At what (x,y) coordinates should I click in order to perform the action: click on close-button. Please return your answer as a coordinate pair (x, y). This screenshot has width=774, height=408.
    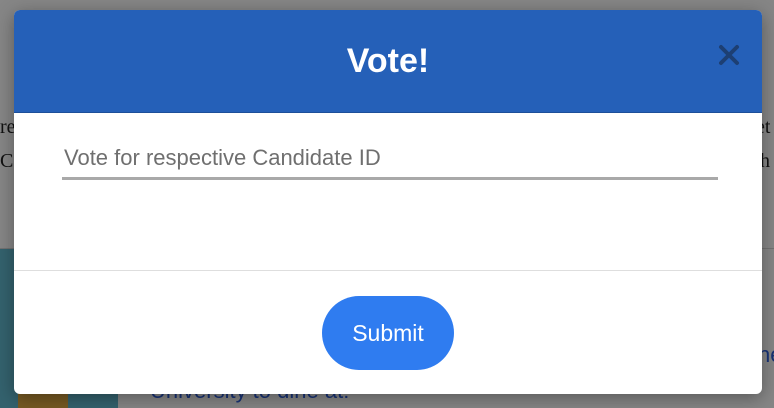
    Looking at the image, I should click on (729, 55).